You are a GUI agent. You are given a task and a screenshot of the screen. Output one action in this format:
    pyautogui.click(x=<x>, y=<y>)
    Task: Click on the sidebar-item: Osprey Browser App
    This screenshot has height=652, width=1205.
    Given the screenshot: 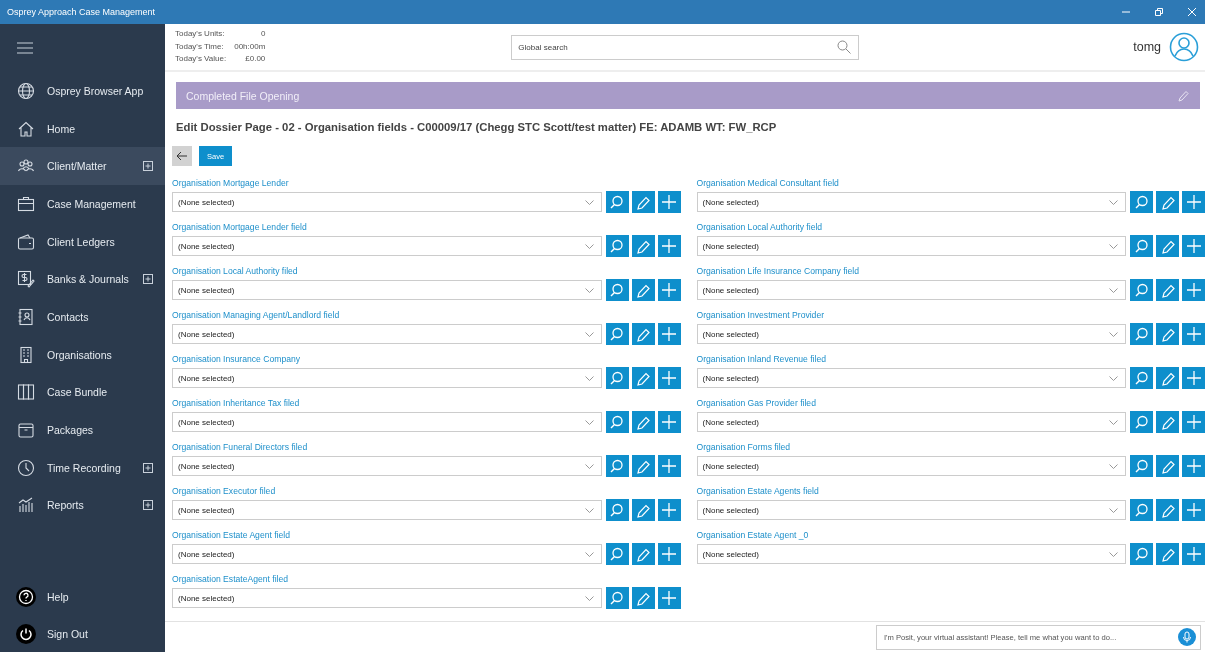 What is the action you would take?
    pyautogui.click(x=82, y=91)
    